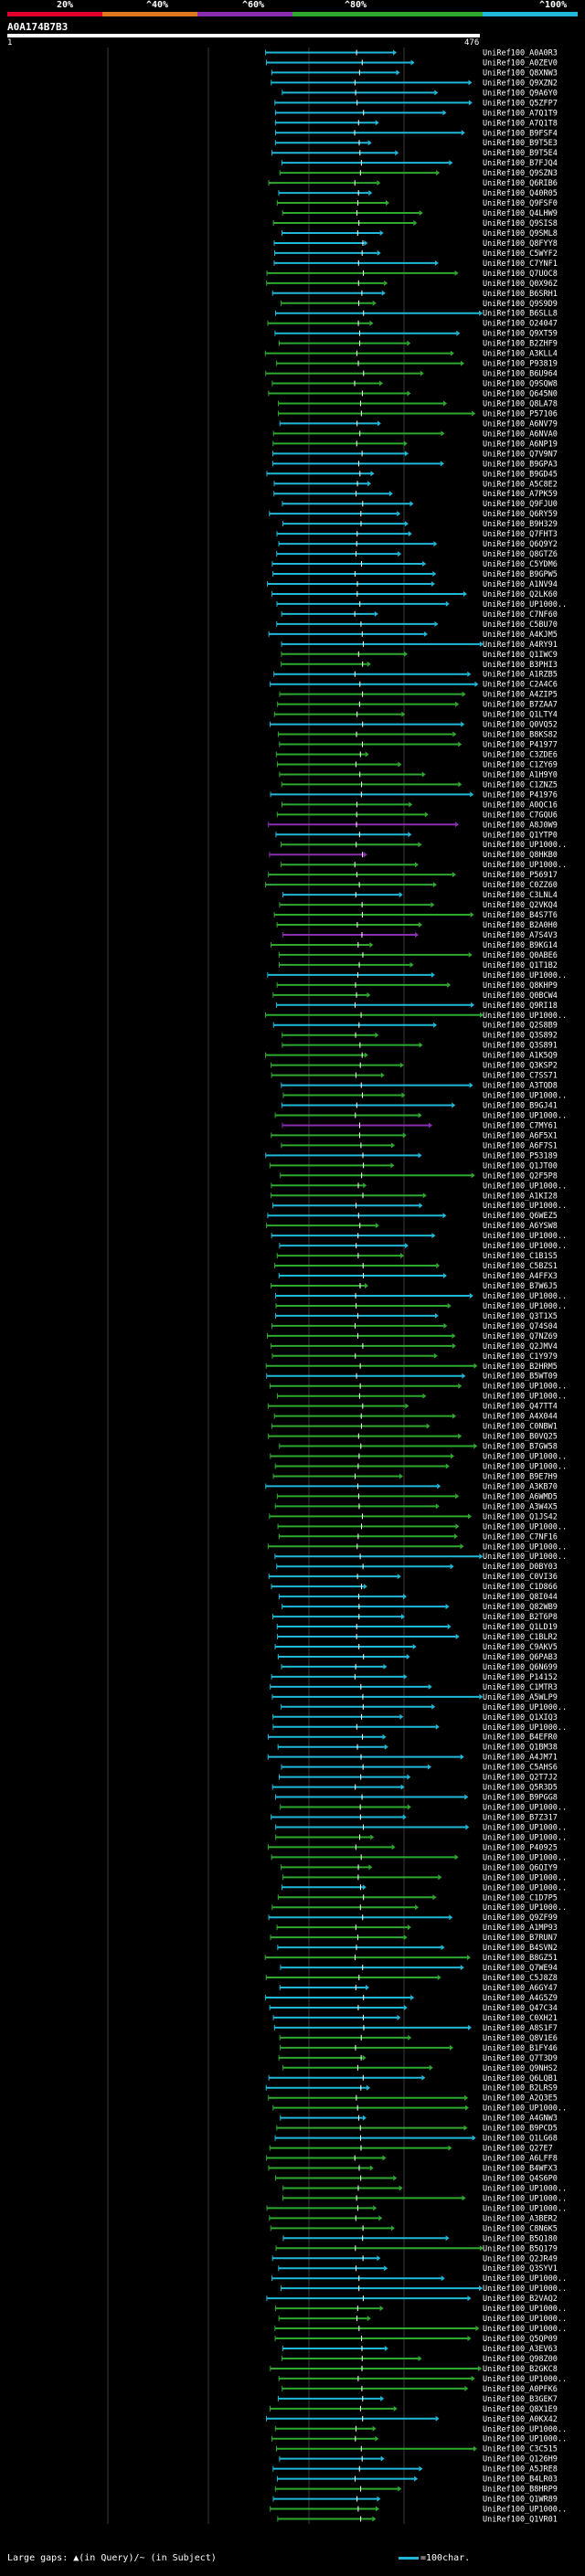  Describe the element at coordinates (520, 244) in the screenshot. I see `hit-label: UniRef100_Q8FYY8` at that location.